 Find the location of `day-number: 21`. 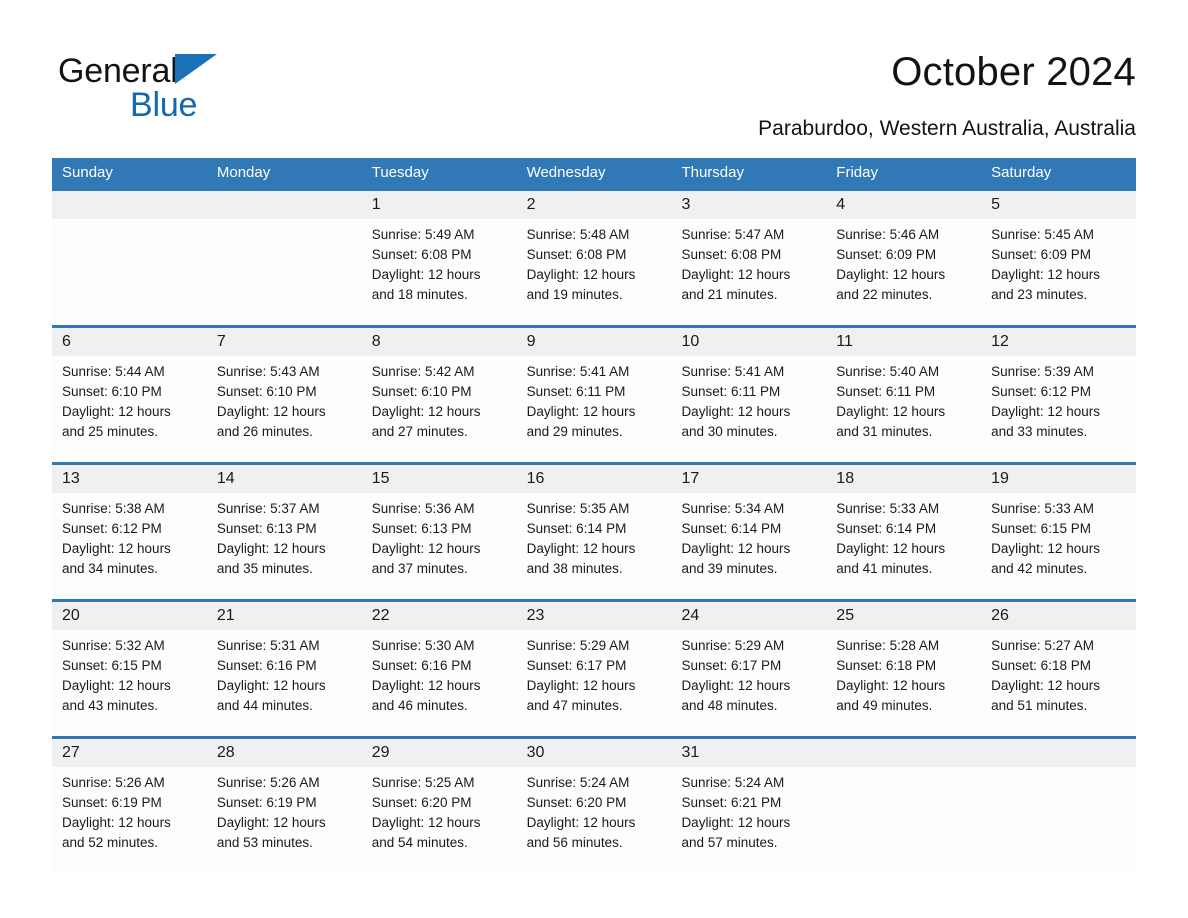

day-number: 21 is located at coordinates (284, 616).